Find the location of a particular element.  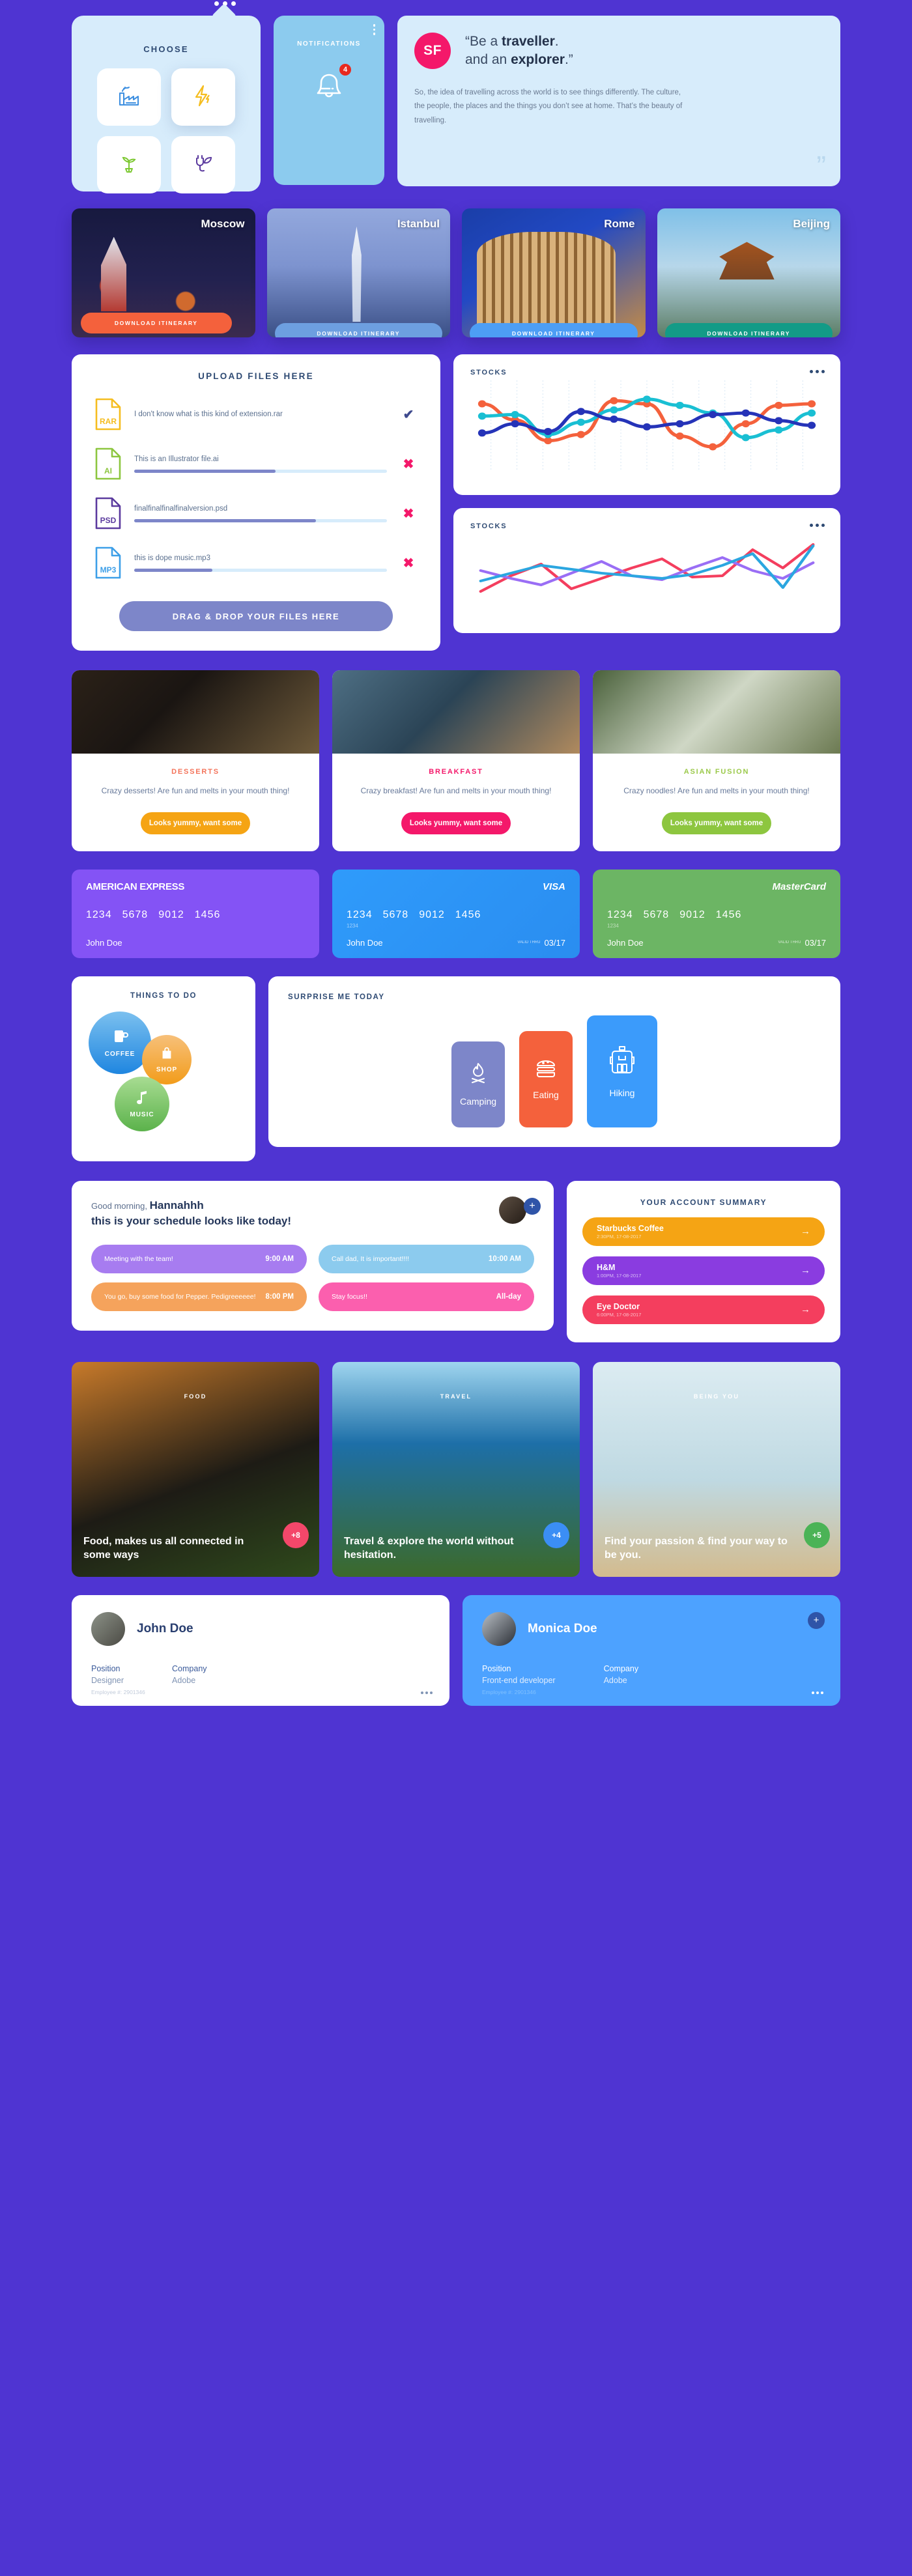

quote-line2-tail: .” is located at coordinates (569, 59).